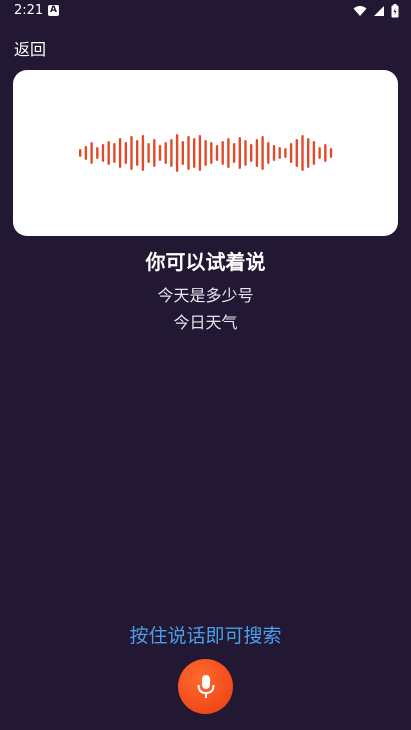  I want to click on signal-icon, so click(379, 11).